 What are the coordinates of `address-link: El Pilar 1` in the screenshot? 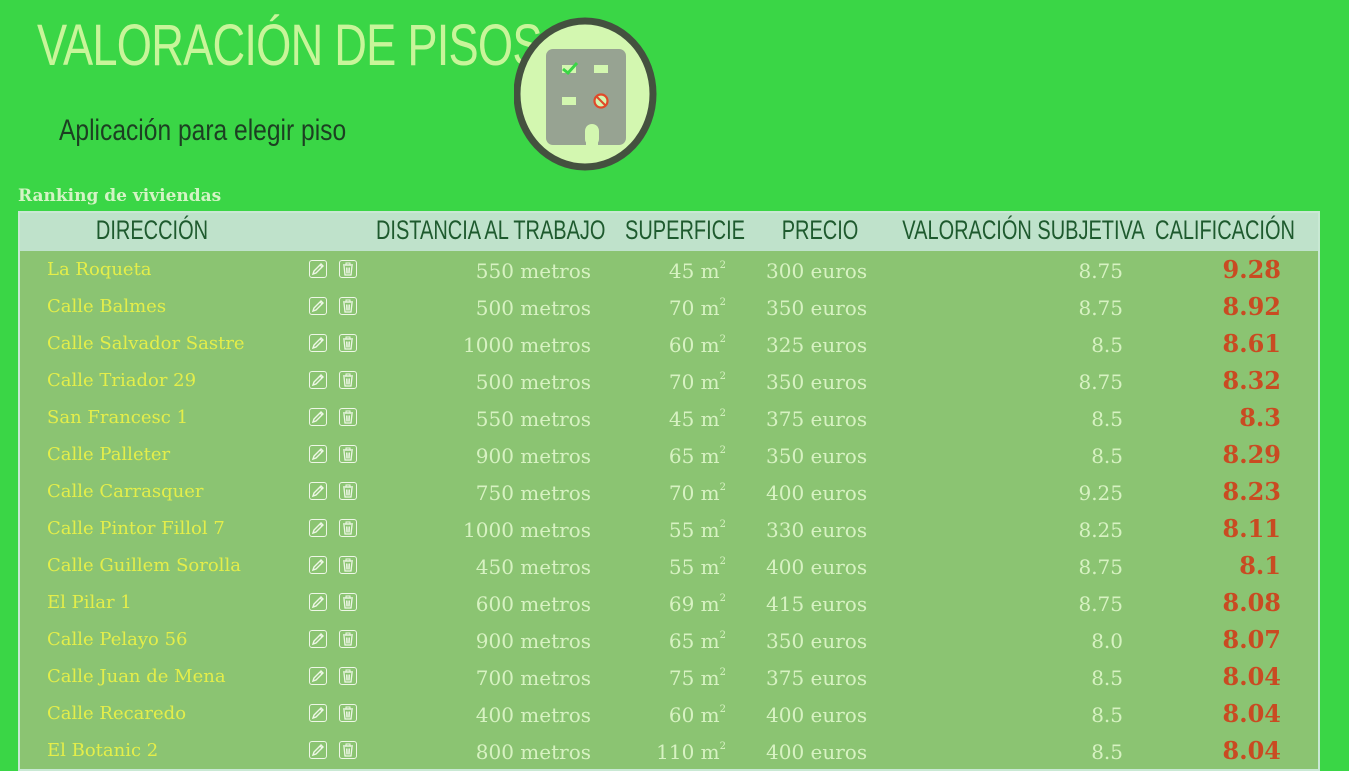 It's located at (89, 602).